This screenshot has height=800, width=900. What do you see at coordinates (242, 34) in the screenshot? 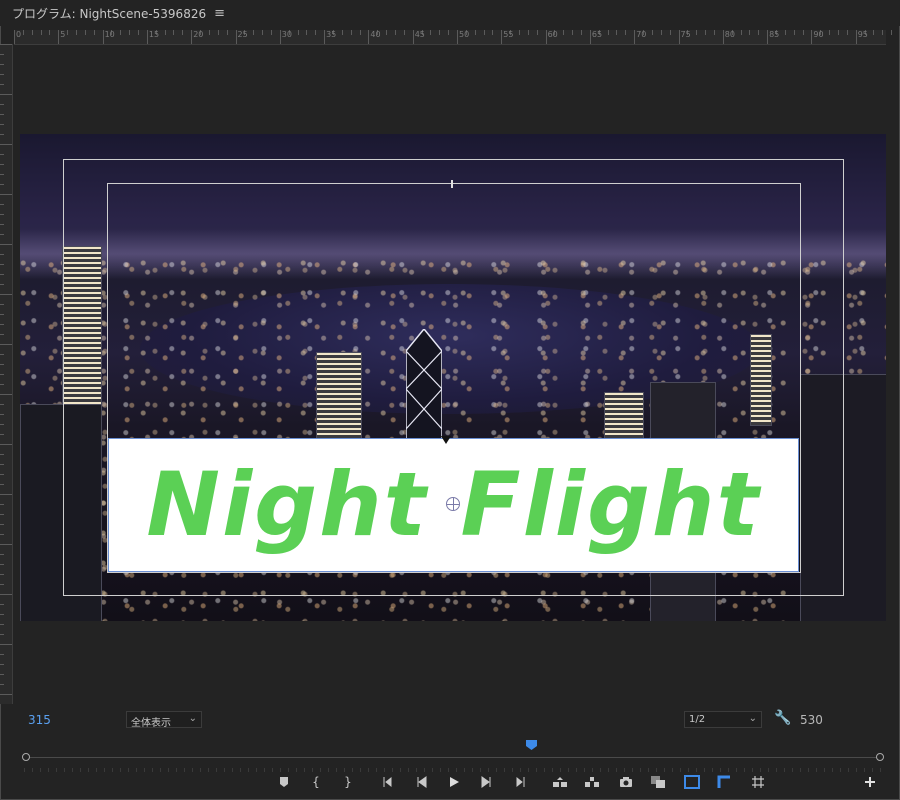
I see `ruler-label: 25` at bounding box center [242, 34].